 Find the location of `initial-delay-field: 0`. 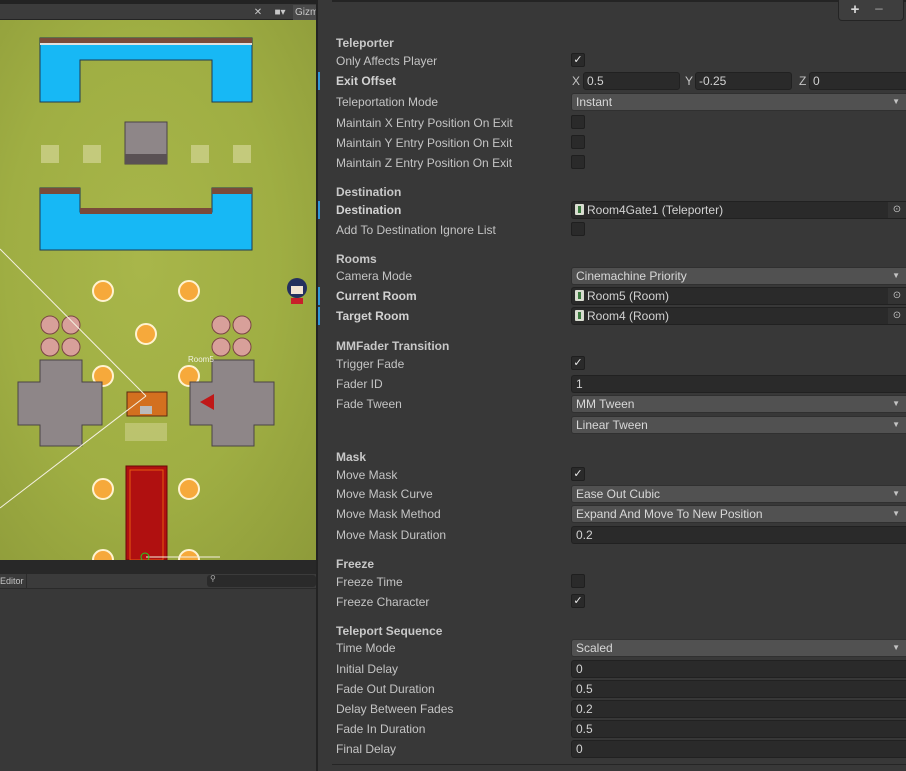

initial-delay-field: 0 is located at coordinates (738, 669).